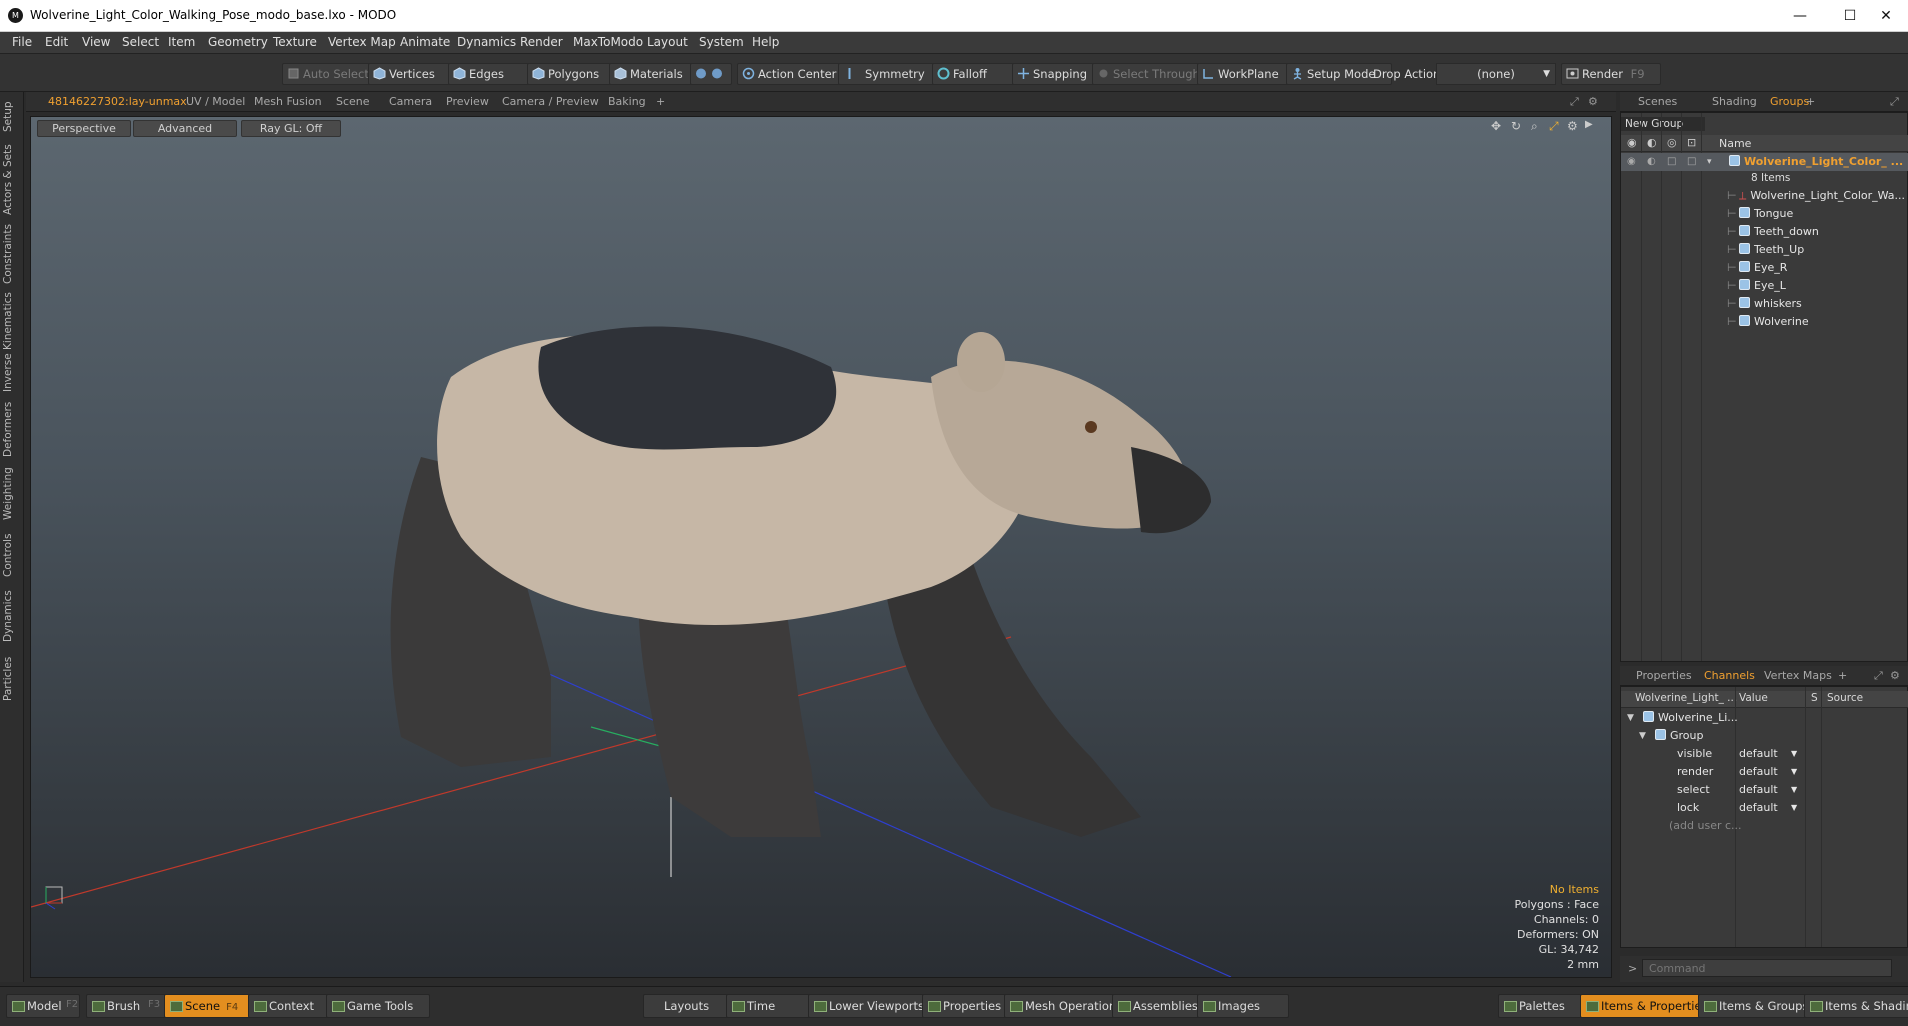 This screenshot has height=1026, width=1908. Describe the element at coordinates (711, 74) in the screenshot. I see `selection-sets-button` at that location.